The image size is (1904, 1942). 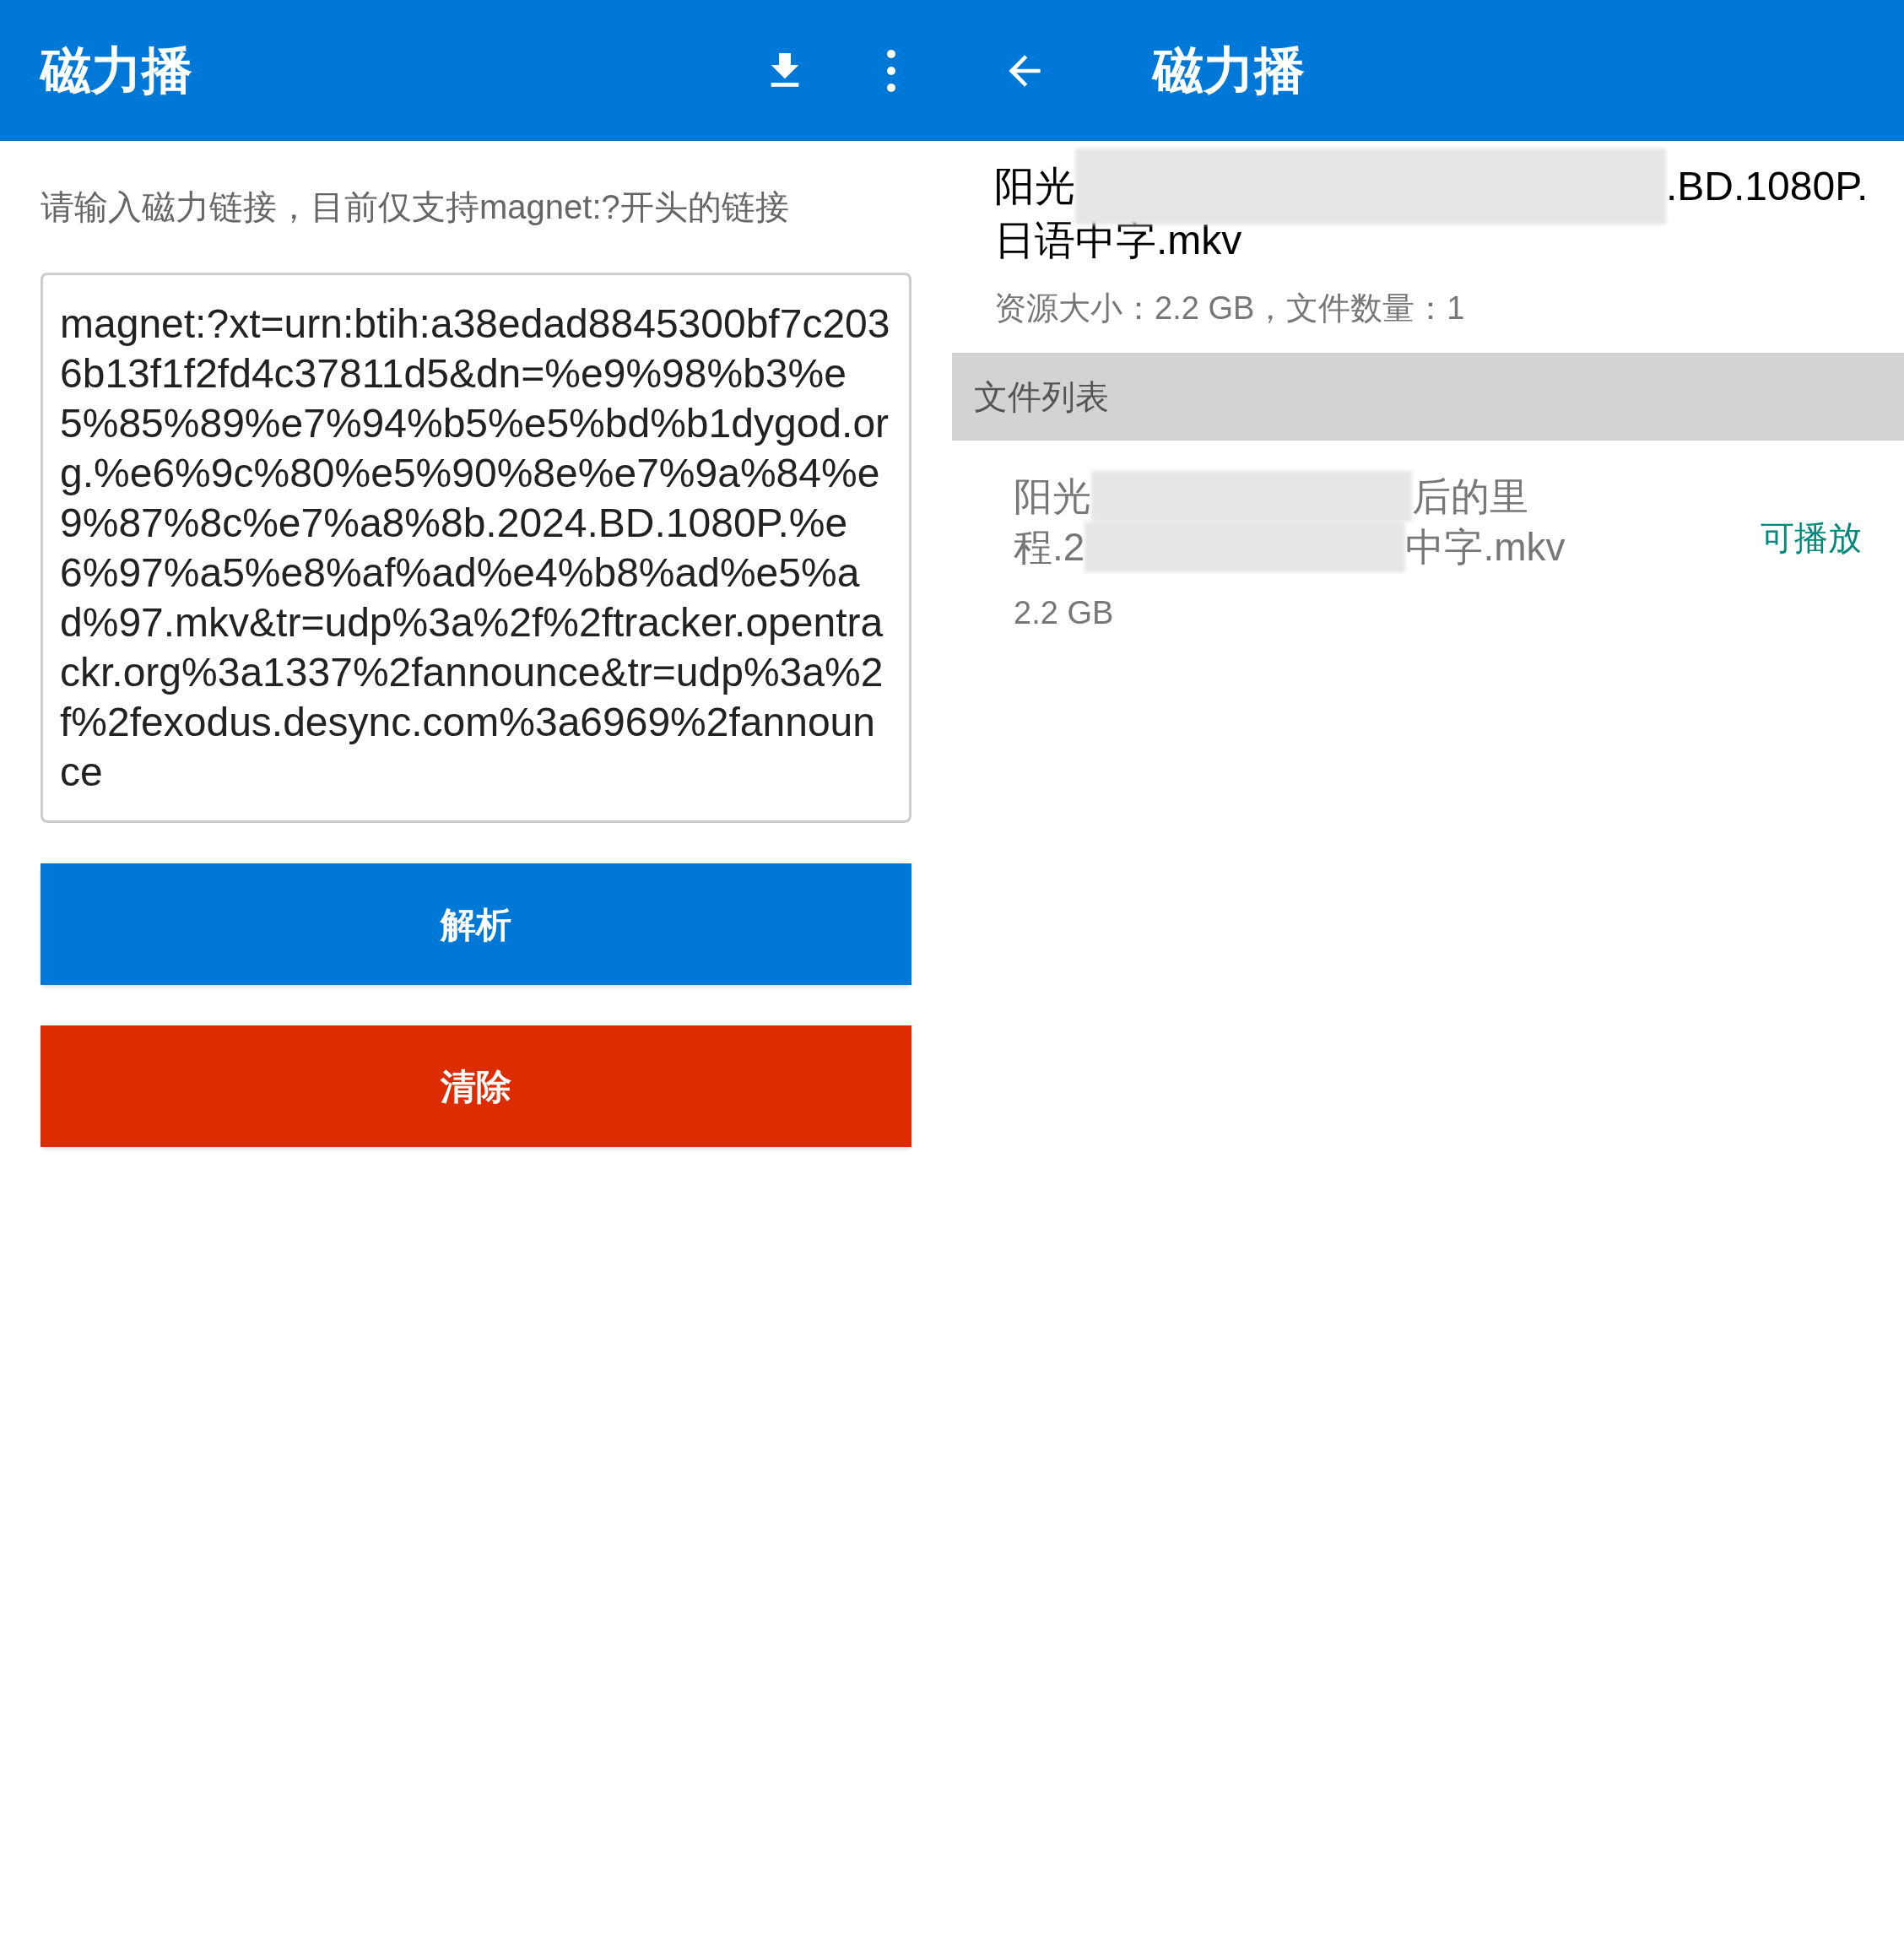 What do you see at coordinates (476, 1086) in the screenshot?
I see `clear-button: 清除` at bounding box center [476, 1086].